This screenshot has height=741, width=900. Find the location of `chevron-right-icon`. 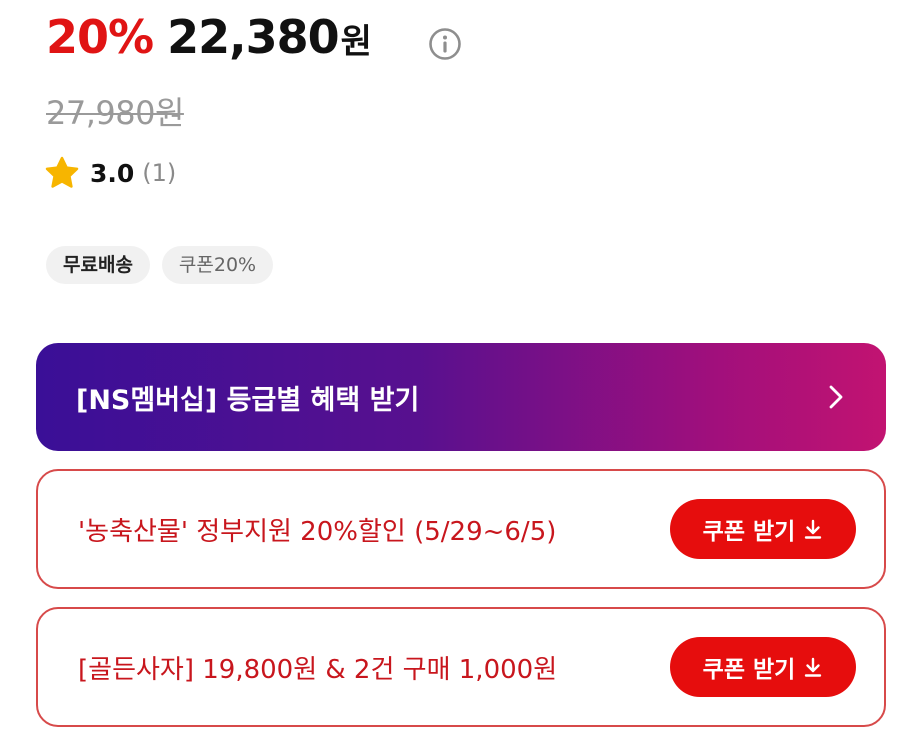

chevron-right-icon is located at coordinates (836, 397).